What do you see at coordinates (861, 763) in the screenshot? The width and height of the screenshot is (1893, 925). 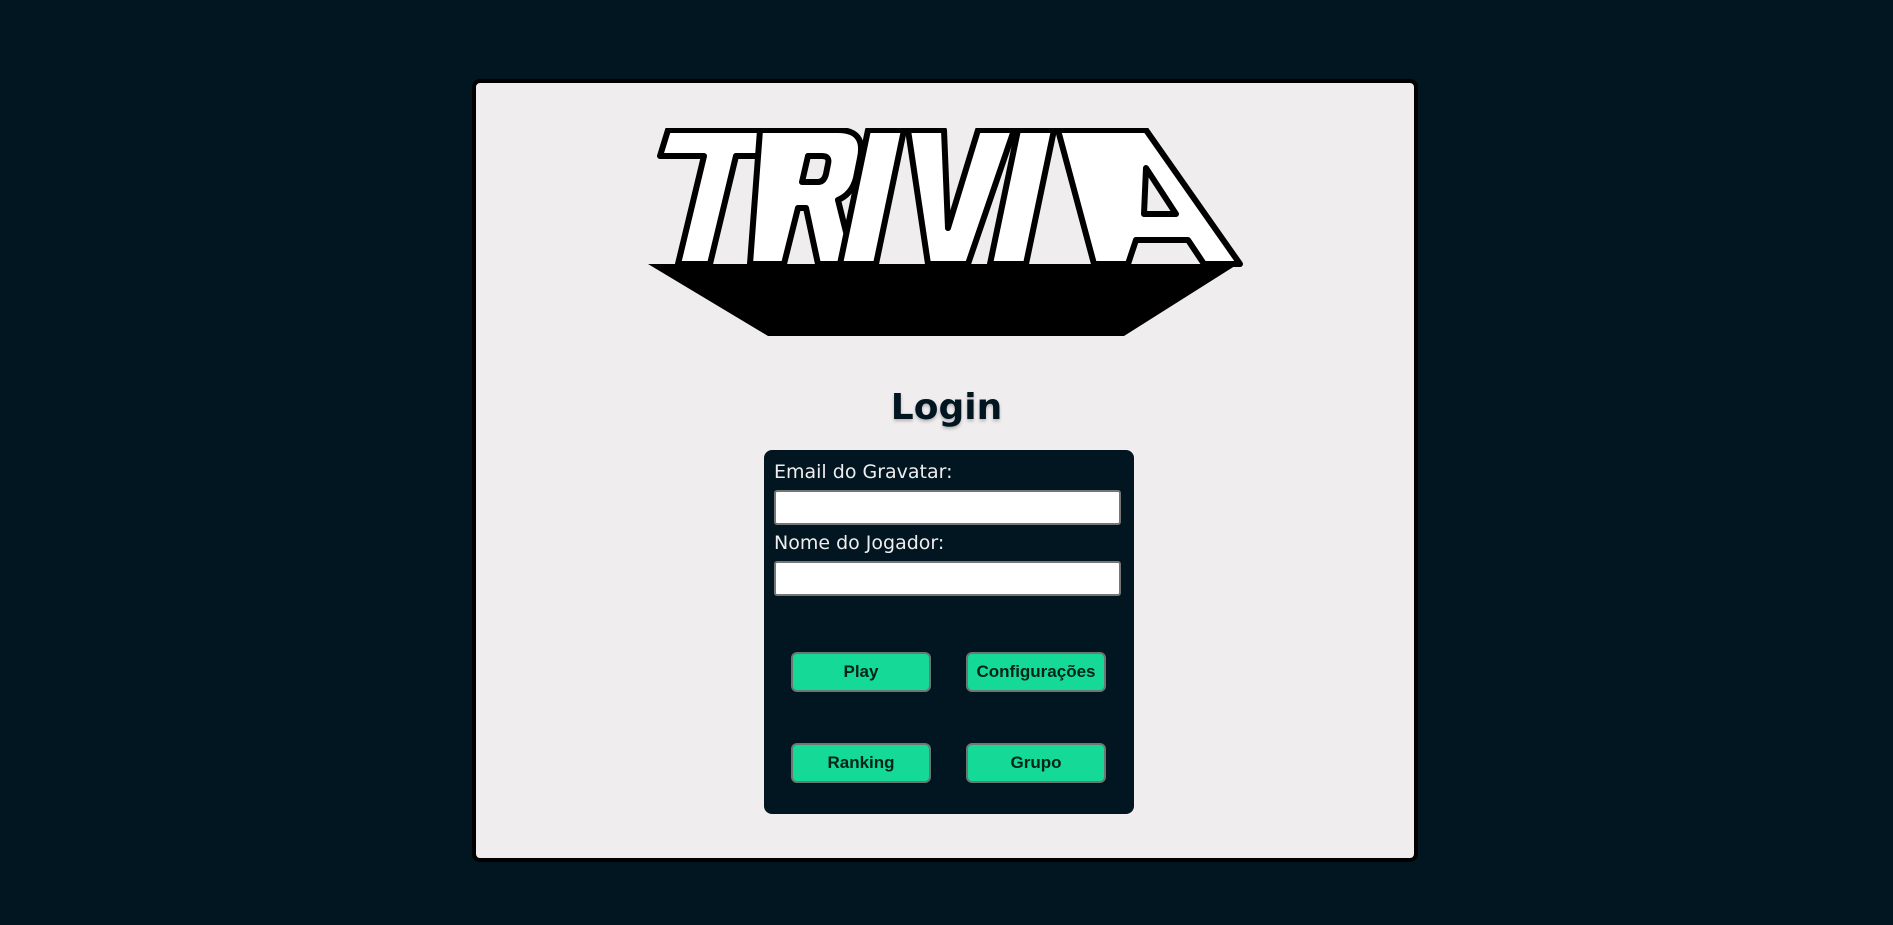 I see `ranking-button: Ranking` at bounding box center [861, 763].